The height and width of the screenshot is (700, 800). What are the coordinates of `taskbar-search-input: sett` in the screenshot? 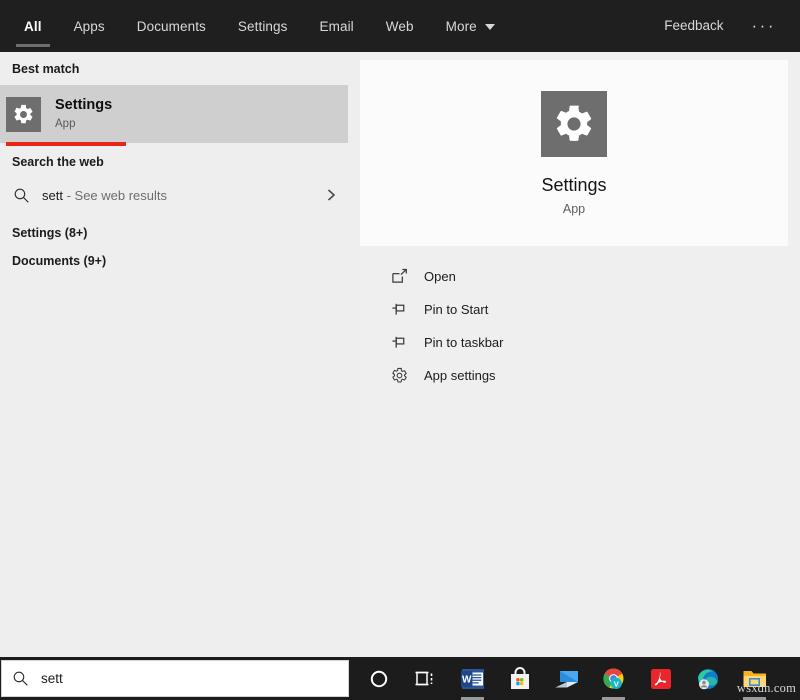 It's located at (175, 678).